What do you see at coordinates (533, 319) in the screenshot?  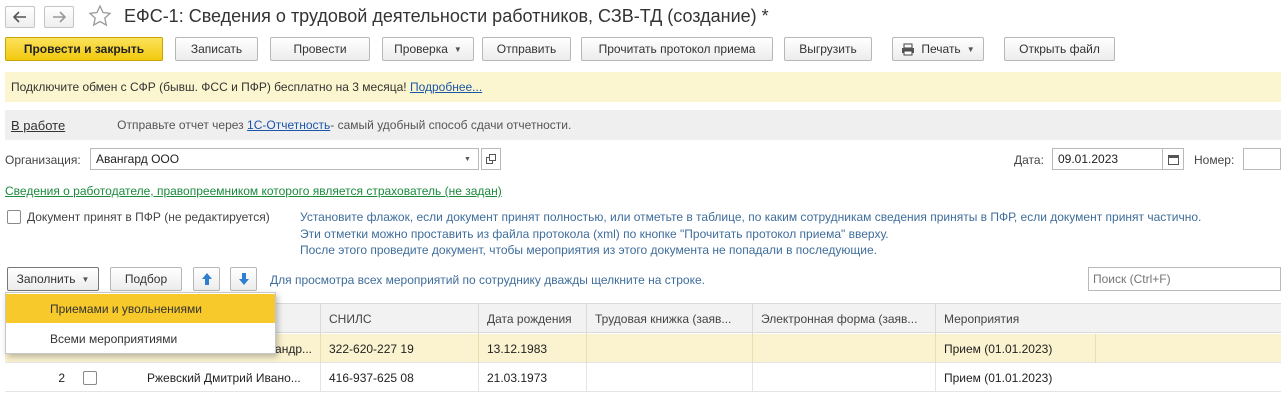 I see `header-cell-birth: Дата рождения` at bounding box center [533, 319].